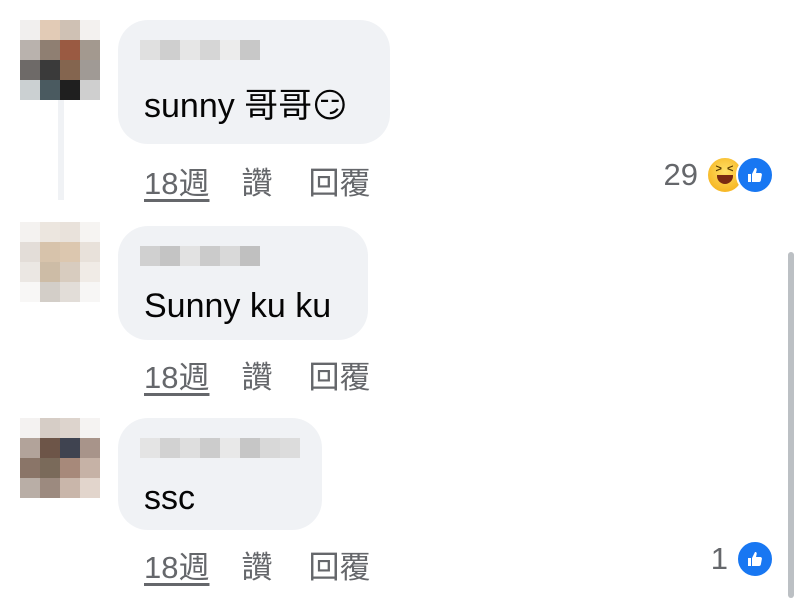 This screenshot has width=800, height=598. What do you see at coordinates (791, 425) in the screenshot?
I see `scrollbar` at bounding box center [791, 425].